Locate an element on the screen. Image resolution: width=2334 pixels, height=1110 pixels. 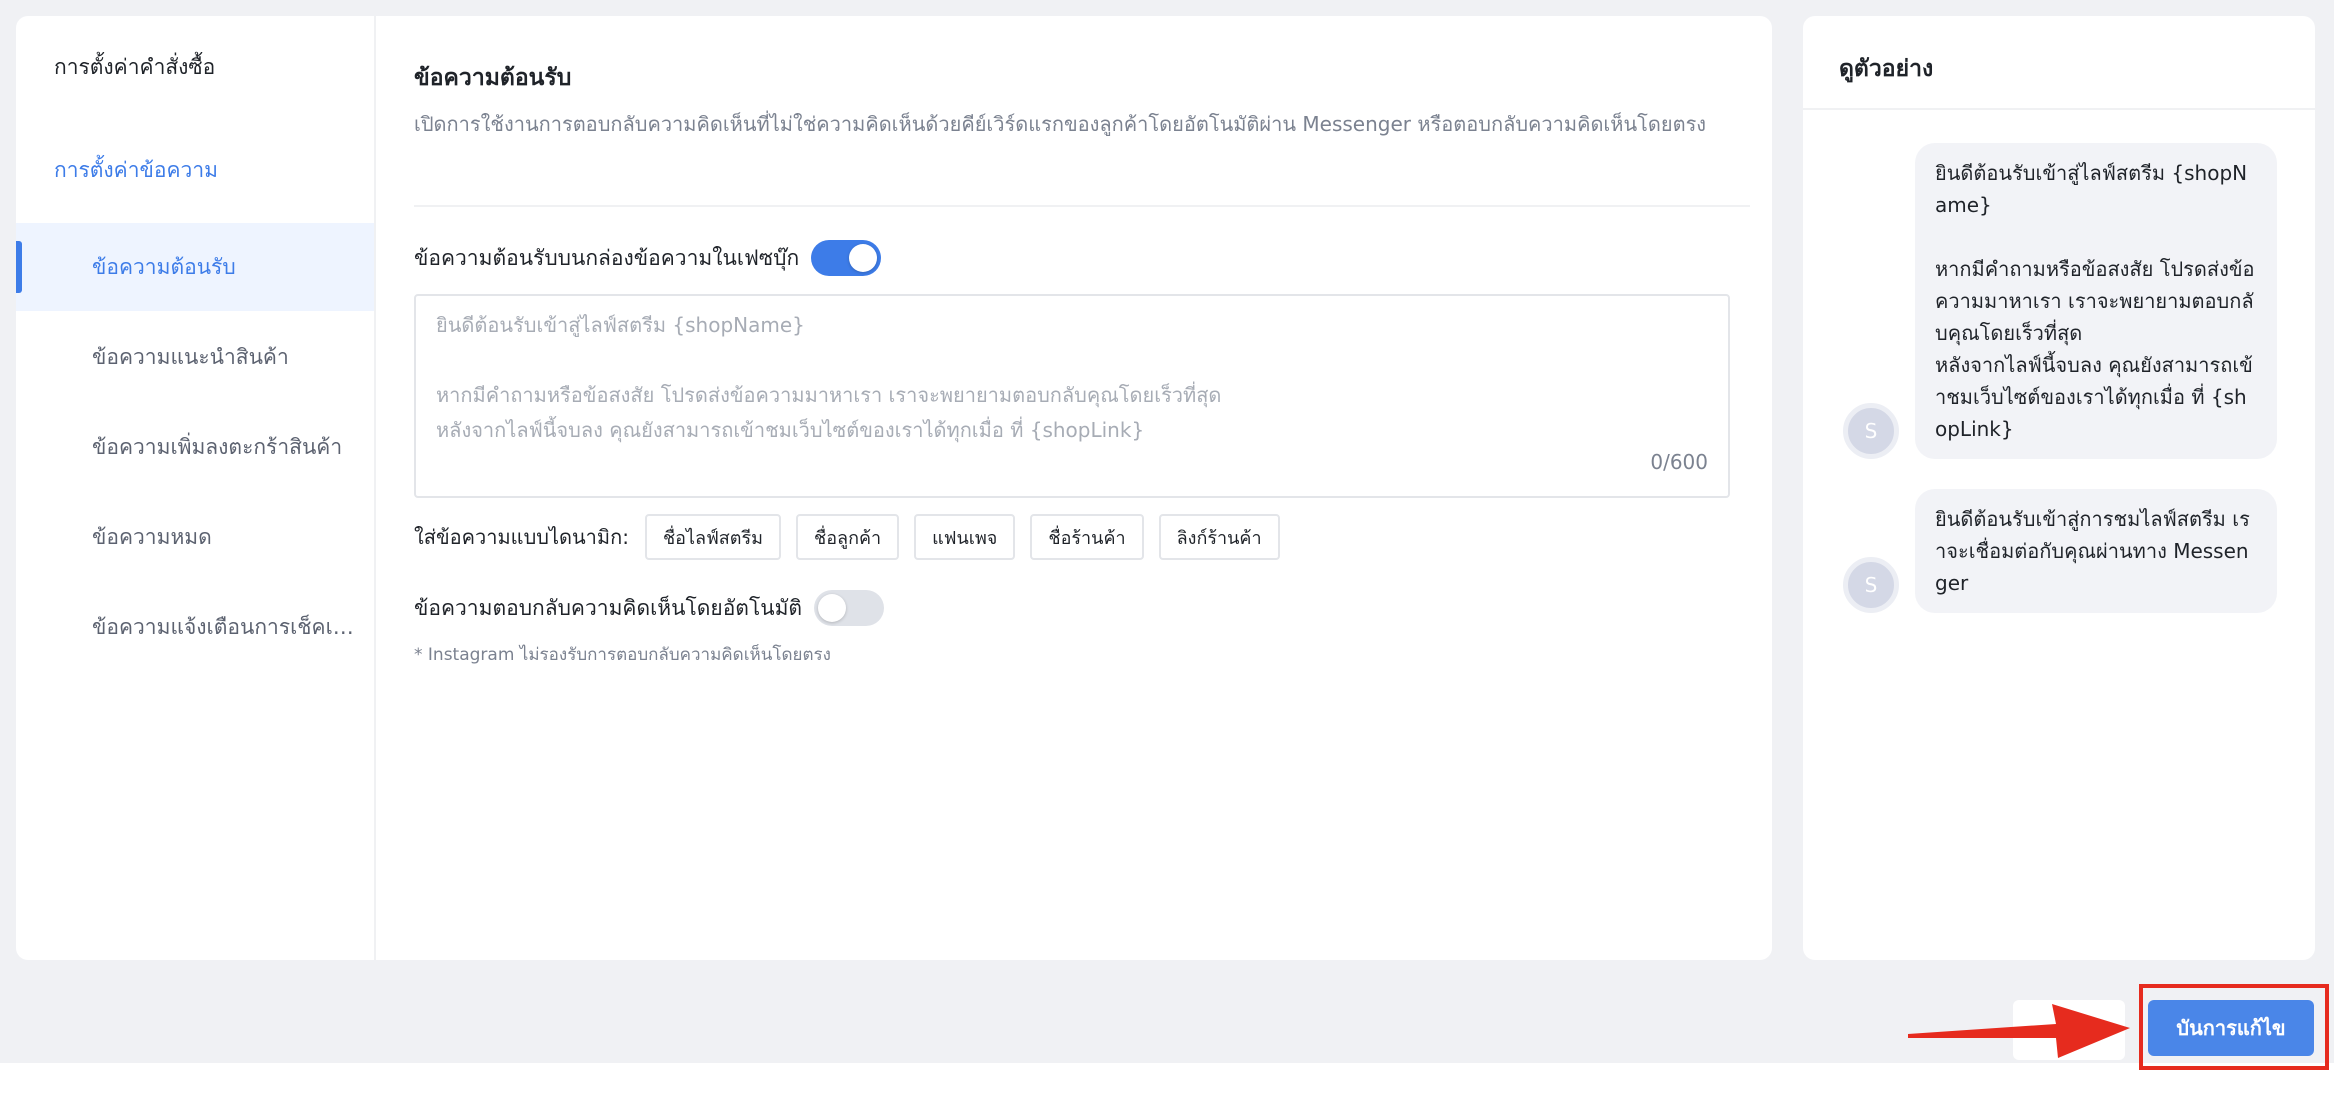
chip-shop-link: ลิงก์ร้านค้า is located at coordinates (1219, 537).